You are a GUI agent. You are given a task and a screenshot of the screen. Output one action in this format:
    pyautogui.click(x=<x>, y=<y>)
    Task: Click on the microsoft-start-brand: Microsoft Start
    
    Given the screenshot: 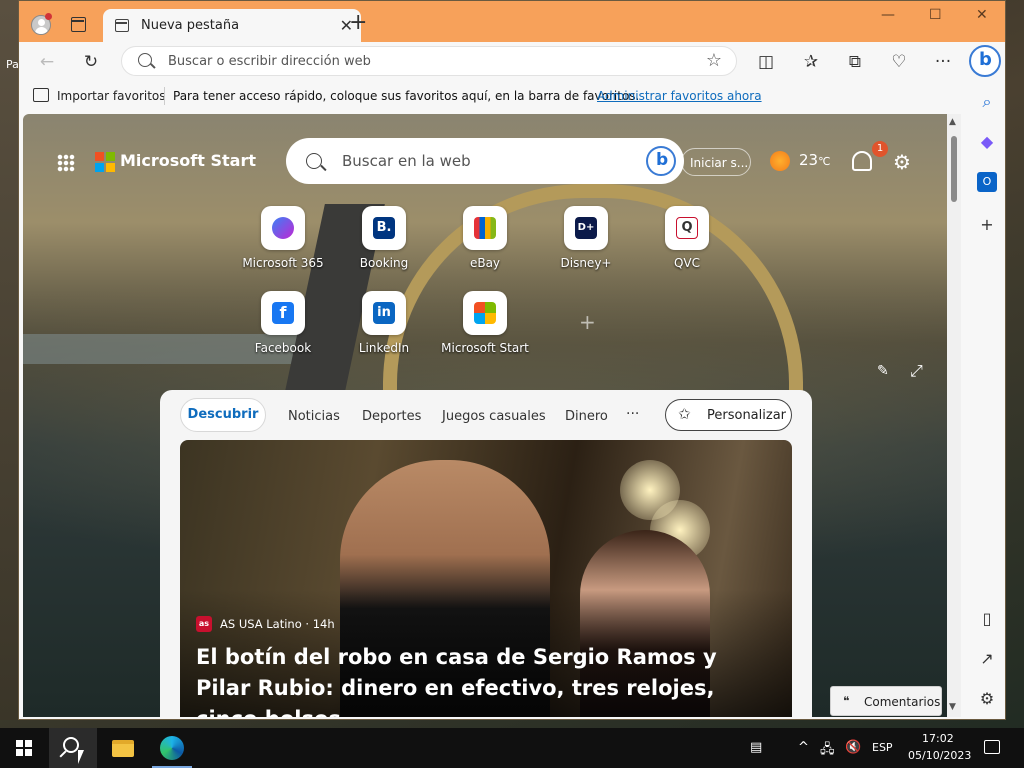 What is the action you would take?
    pyautogui.click(x=188, y=160)
    